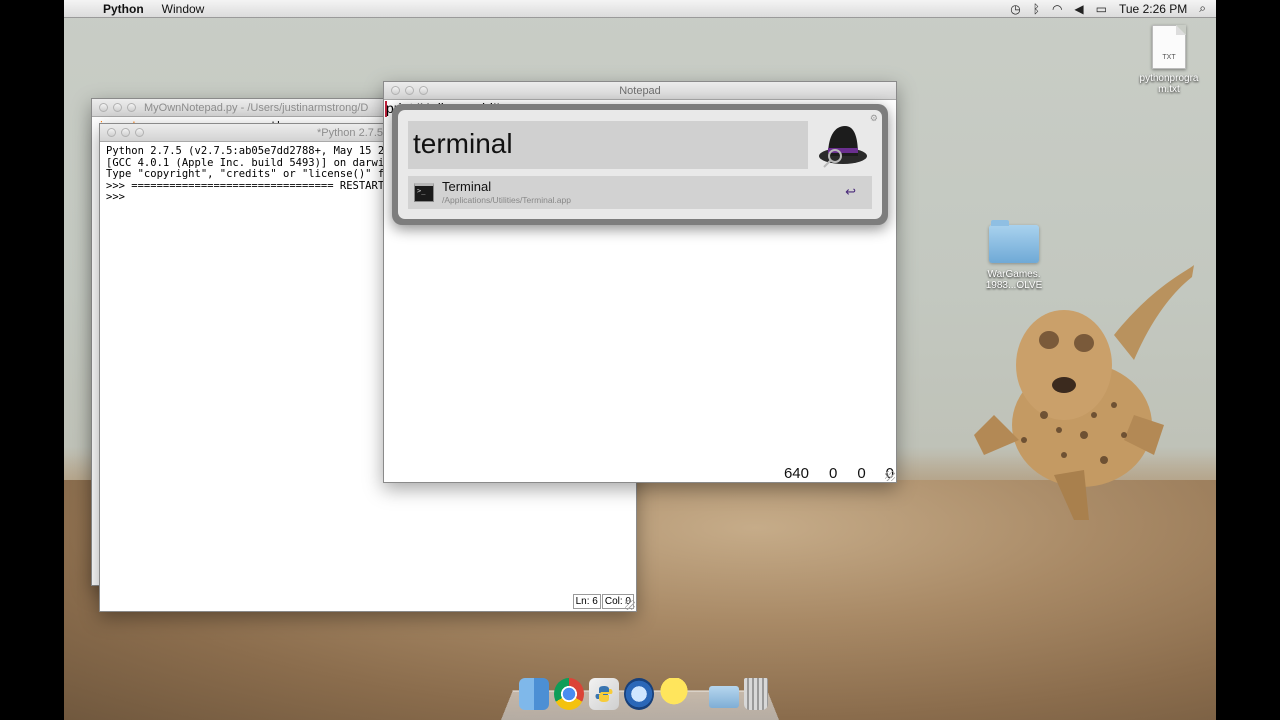  I want to click on window-menu: Window, so click(183, 9).